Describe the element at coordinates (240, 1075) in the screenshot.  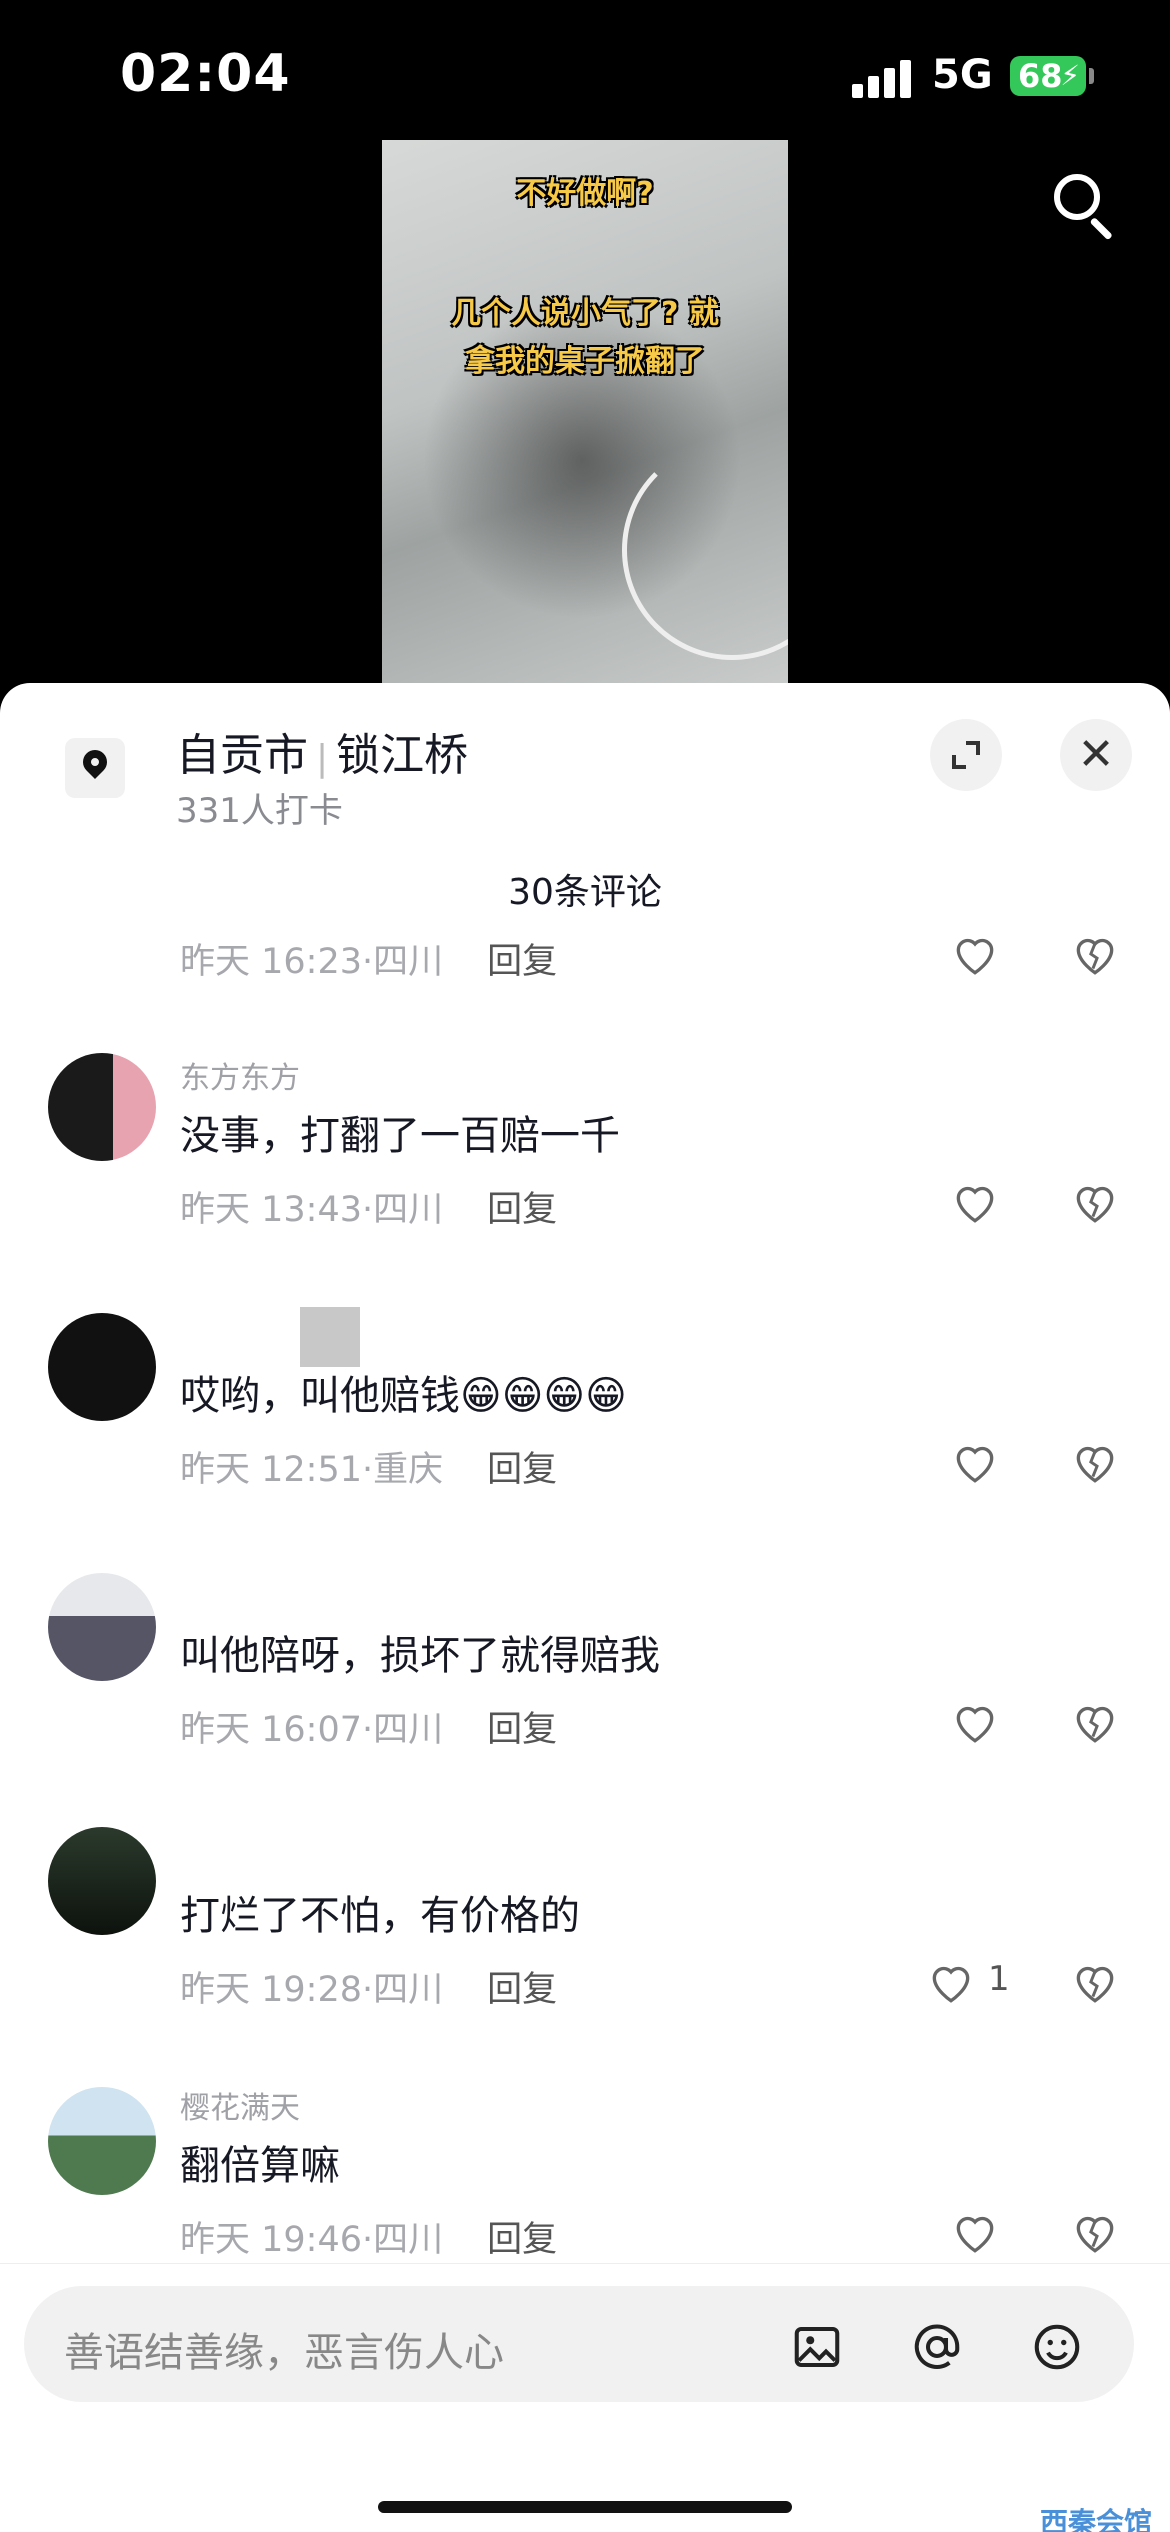
I see `comment-author: 东方东方` at that location.